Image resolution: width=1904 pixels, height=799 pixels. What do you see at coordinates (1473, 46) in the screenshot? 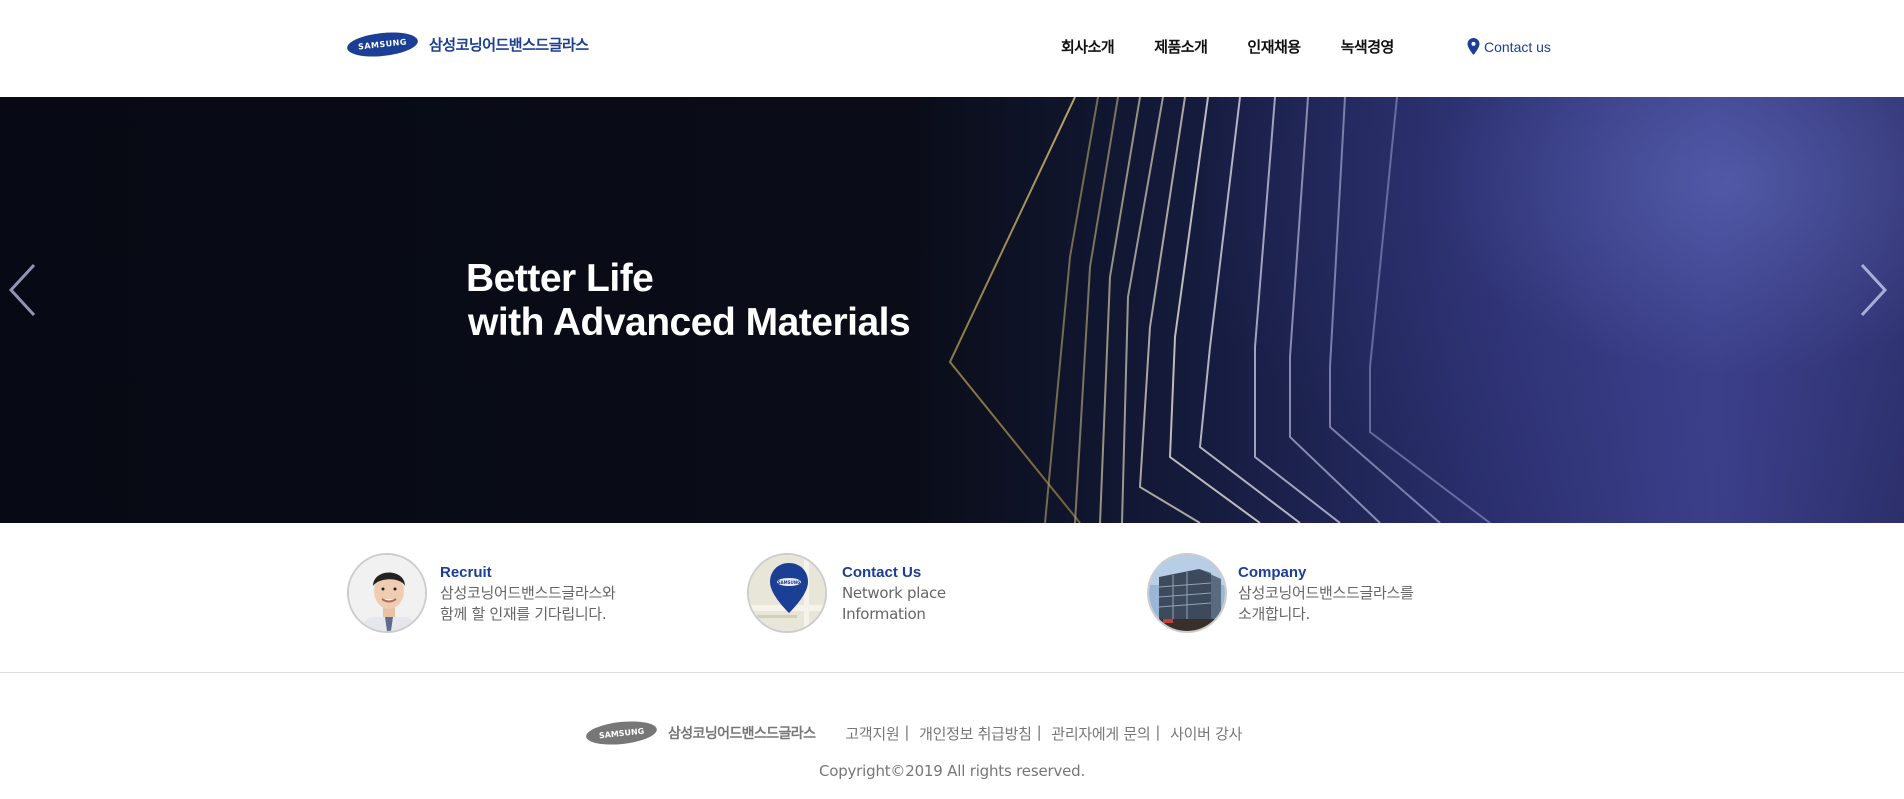
I see `map-pin-icon` at bounding box center [1473, 46].